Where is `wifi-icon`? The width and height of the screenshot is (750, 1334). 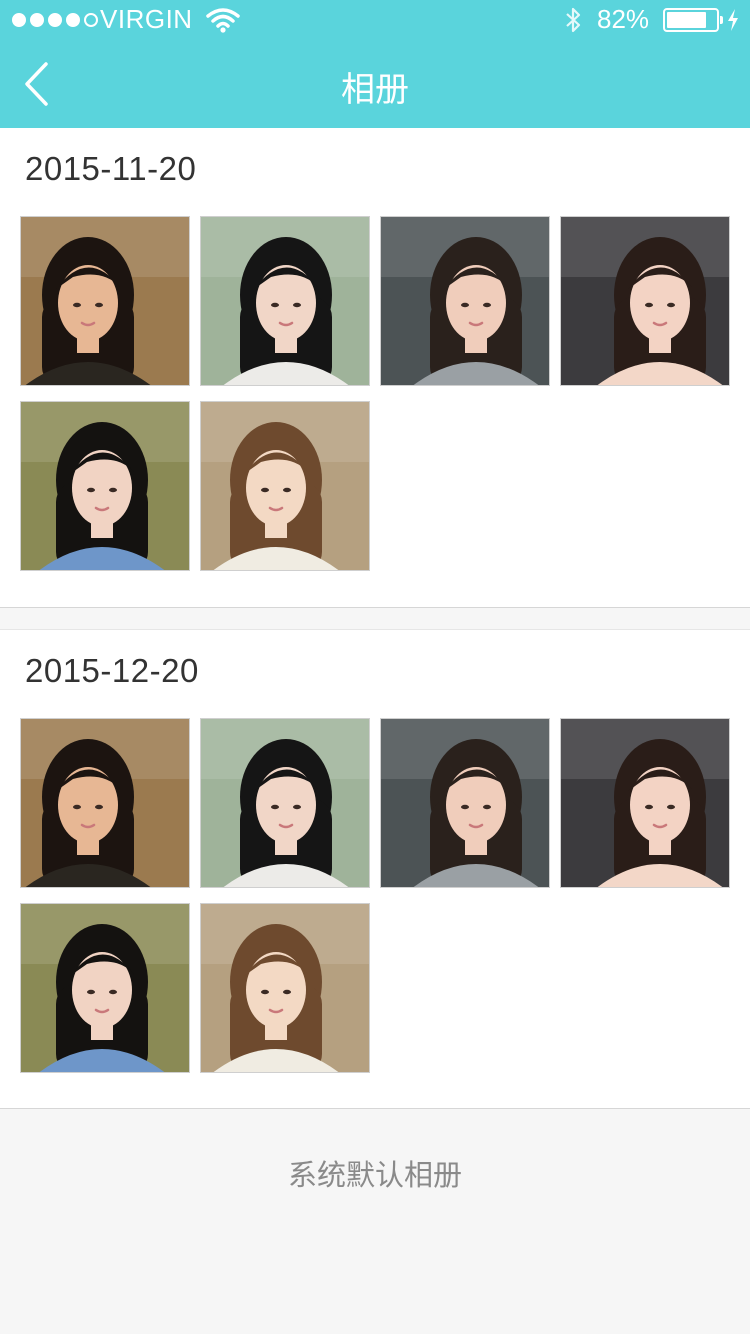
wifi-icon is located at coordinates (223, 20).